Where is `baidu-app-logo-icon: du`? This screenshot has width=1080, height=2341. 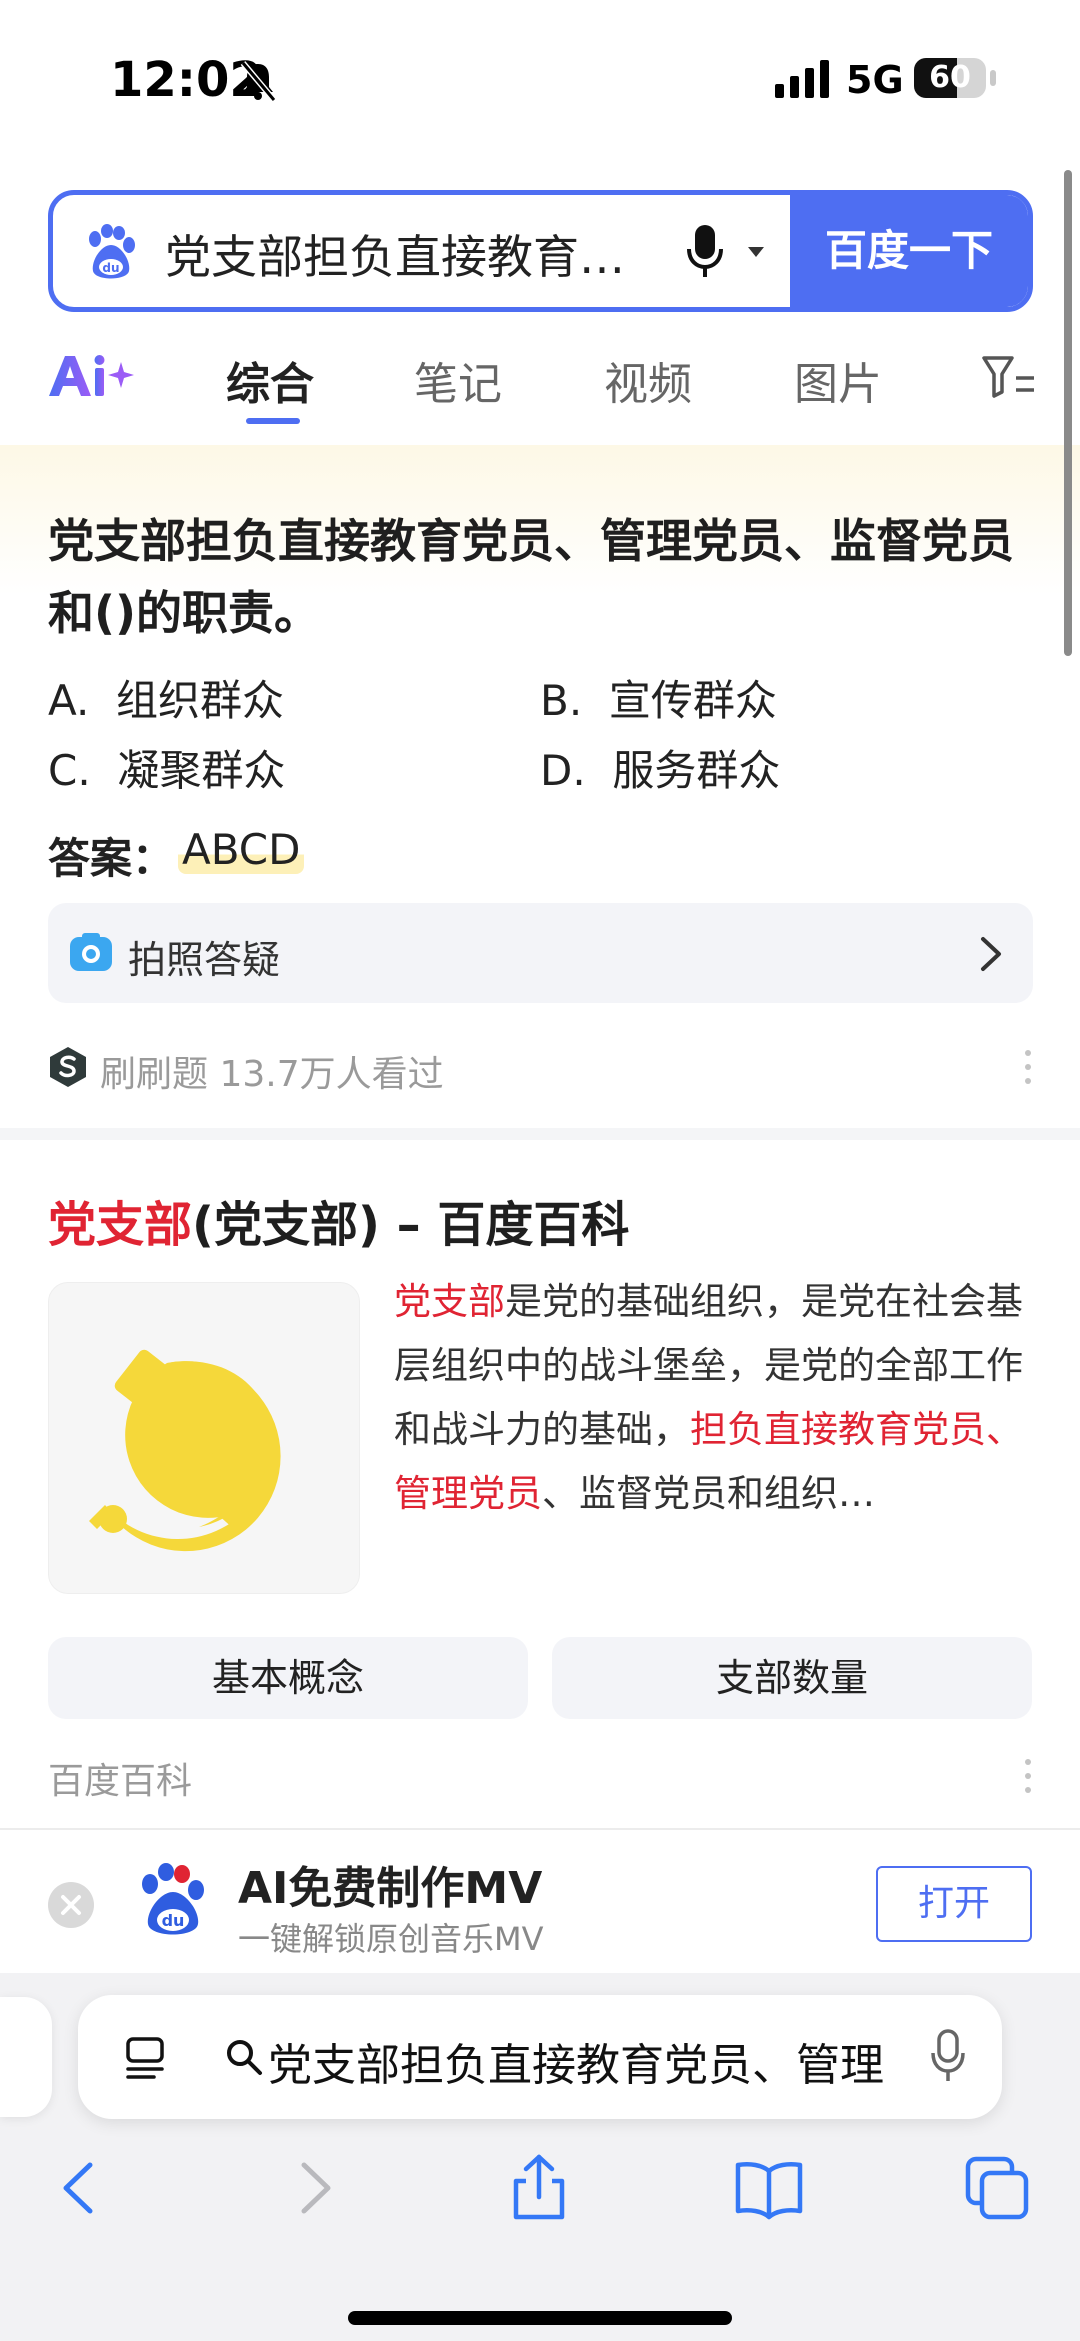
baidu-app-logo-icon: du is located at coordinates (173, 1899).